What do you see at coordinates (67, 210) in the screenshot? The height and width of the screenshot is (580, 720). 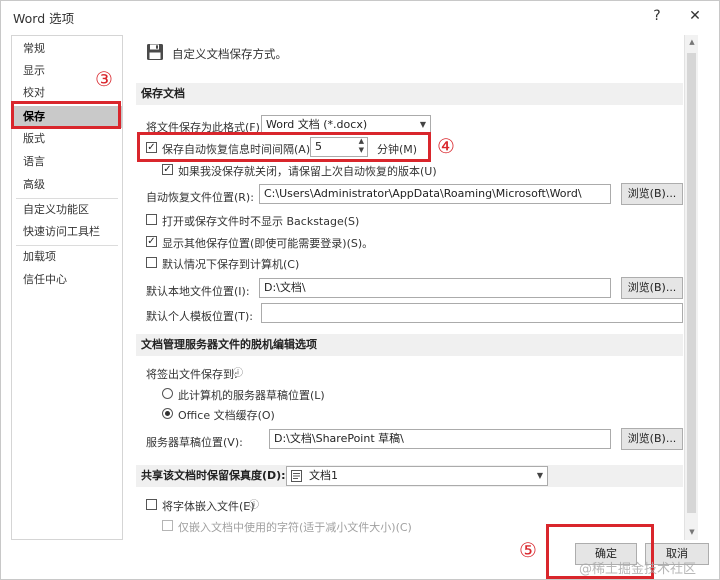 I see `sidebar-item-customize-ribbon: 自定义功能区` at bounding box center [67, 210].